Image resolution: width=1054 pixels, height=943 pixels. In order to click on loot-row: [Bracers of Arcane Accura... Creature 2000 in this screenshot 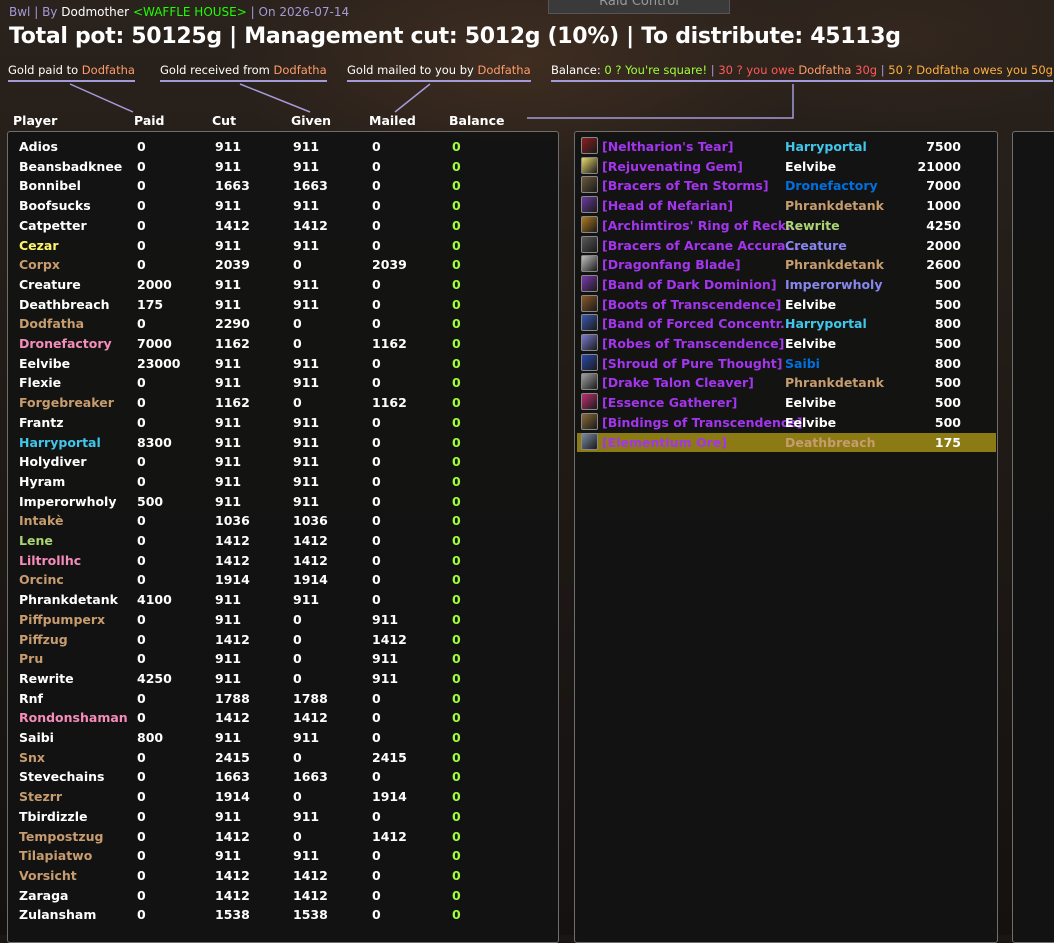, I will do `click(786, 245)`.